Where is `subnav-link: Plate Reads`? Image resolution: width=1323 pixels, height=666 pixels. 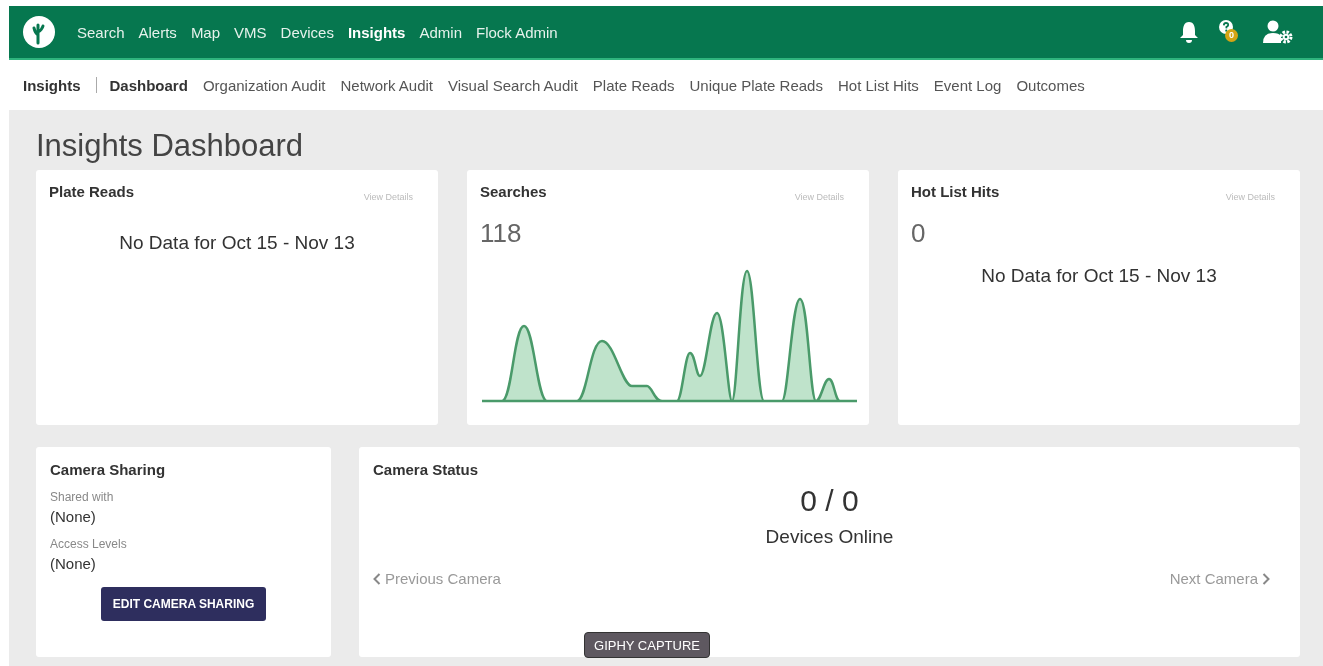 subnav-link: Plate Reads is located at coordinates (633, 85).